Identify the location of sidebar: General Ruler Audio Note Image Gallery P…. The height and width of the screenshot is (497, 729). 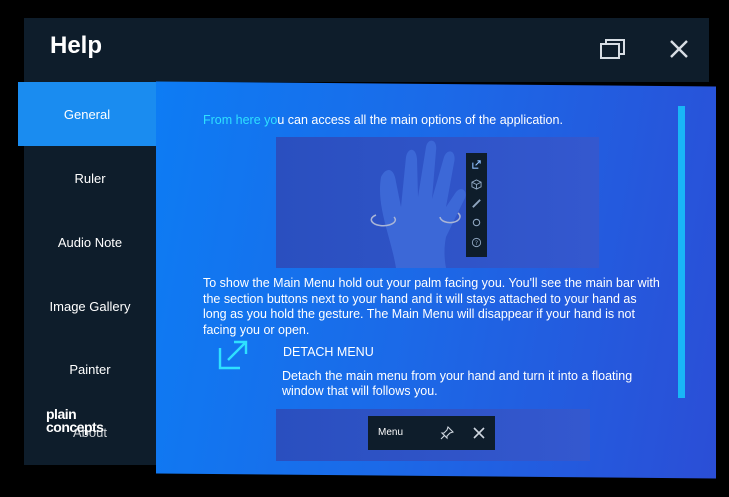
(87, 273).